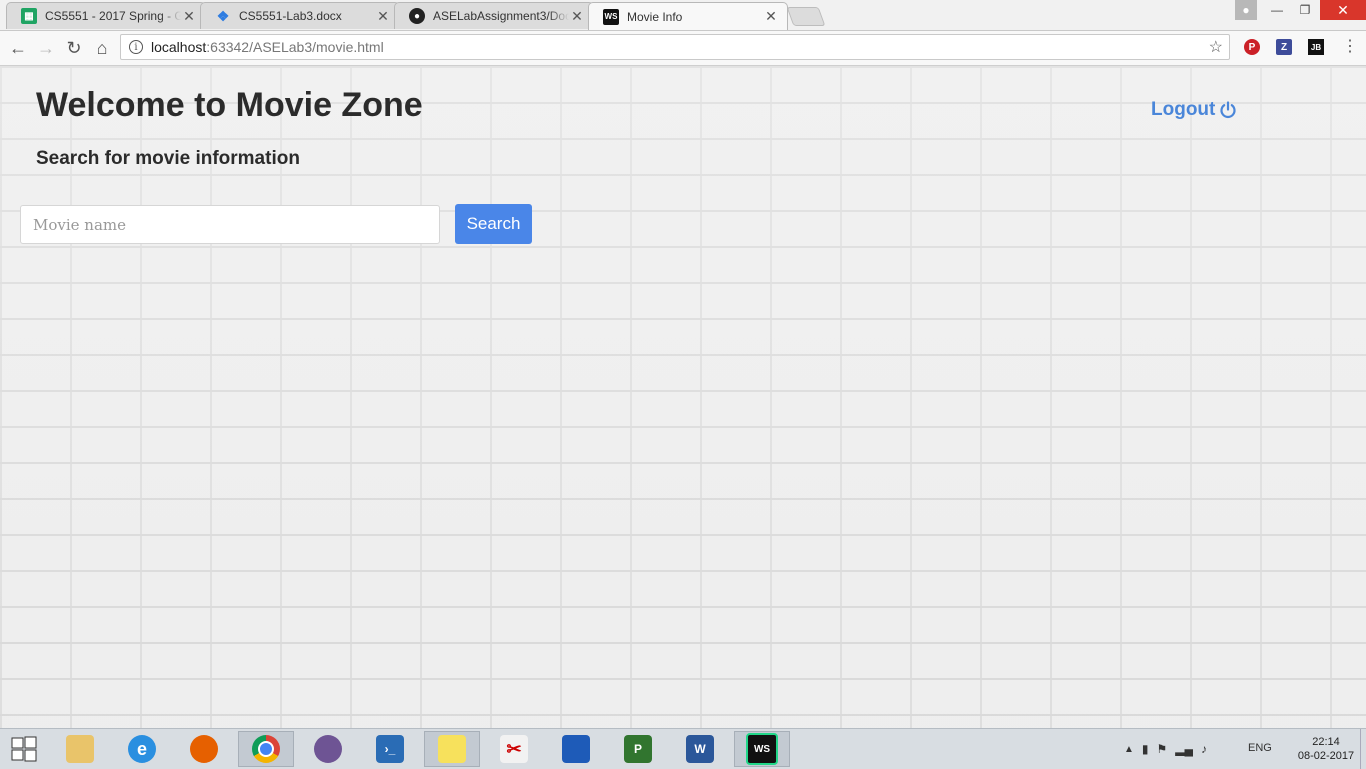  What do you see at coordinates (1350, 46) in the screenshot?
I see `menu-icon: ⋮` at bounding box center [1350, 46].